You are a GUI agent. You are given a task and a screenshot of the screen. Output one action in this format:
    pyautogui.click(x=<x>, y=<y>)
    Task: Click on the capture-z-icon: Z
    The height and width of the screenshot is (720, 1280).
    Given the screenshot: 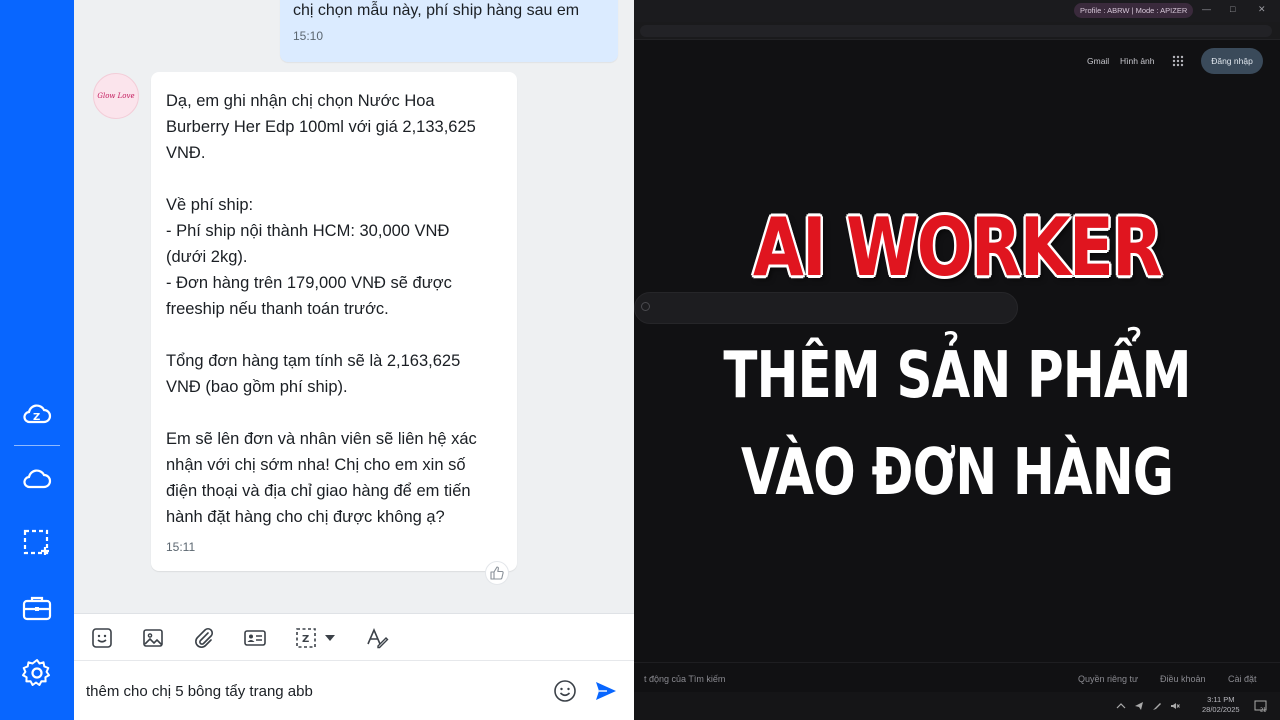 What is the action you would take?
    pyautogui.click(x=306, y=638)
    